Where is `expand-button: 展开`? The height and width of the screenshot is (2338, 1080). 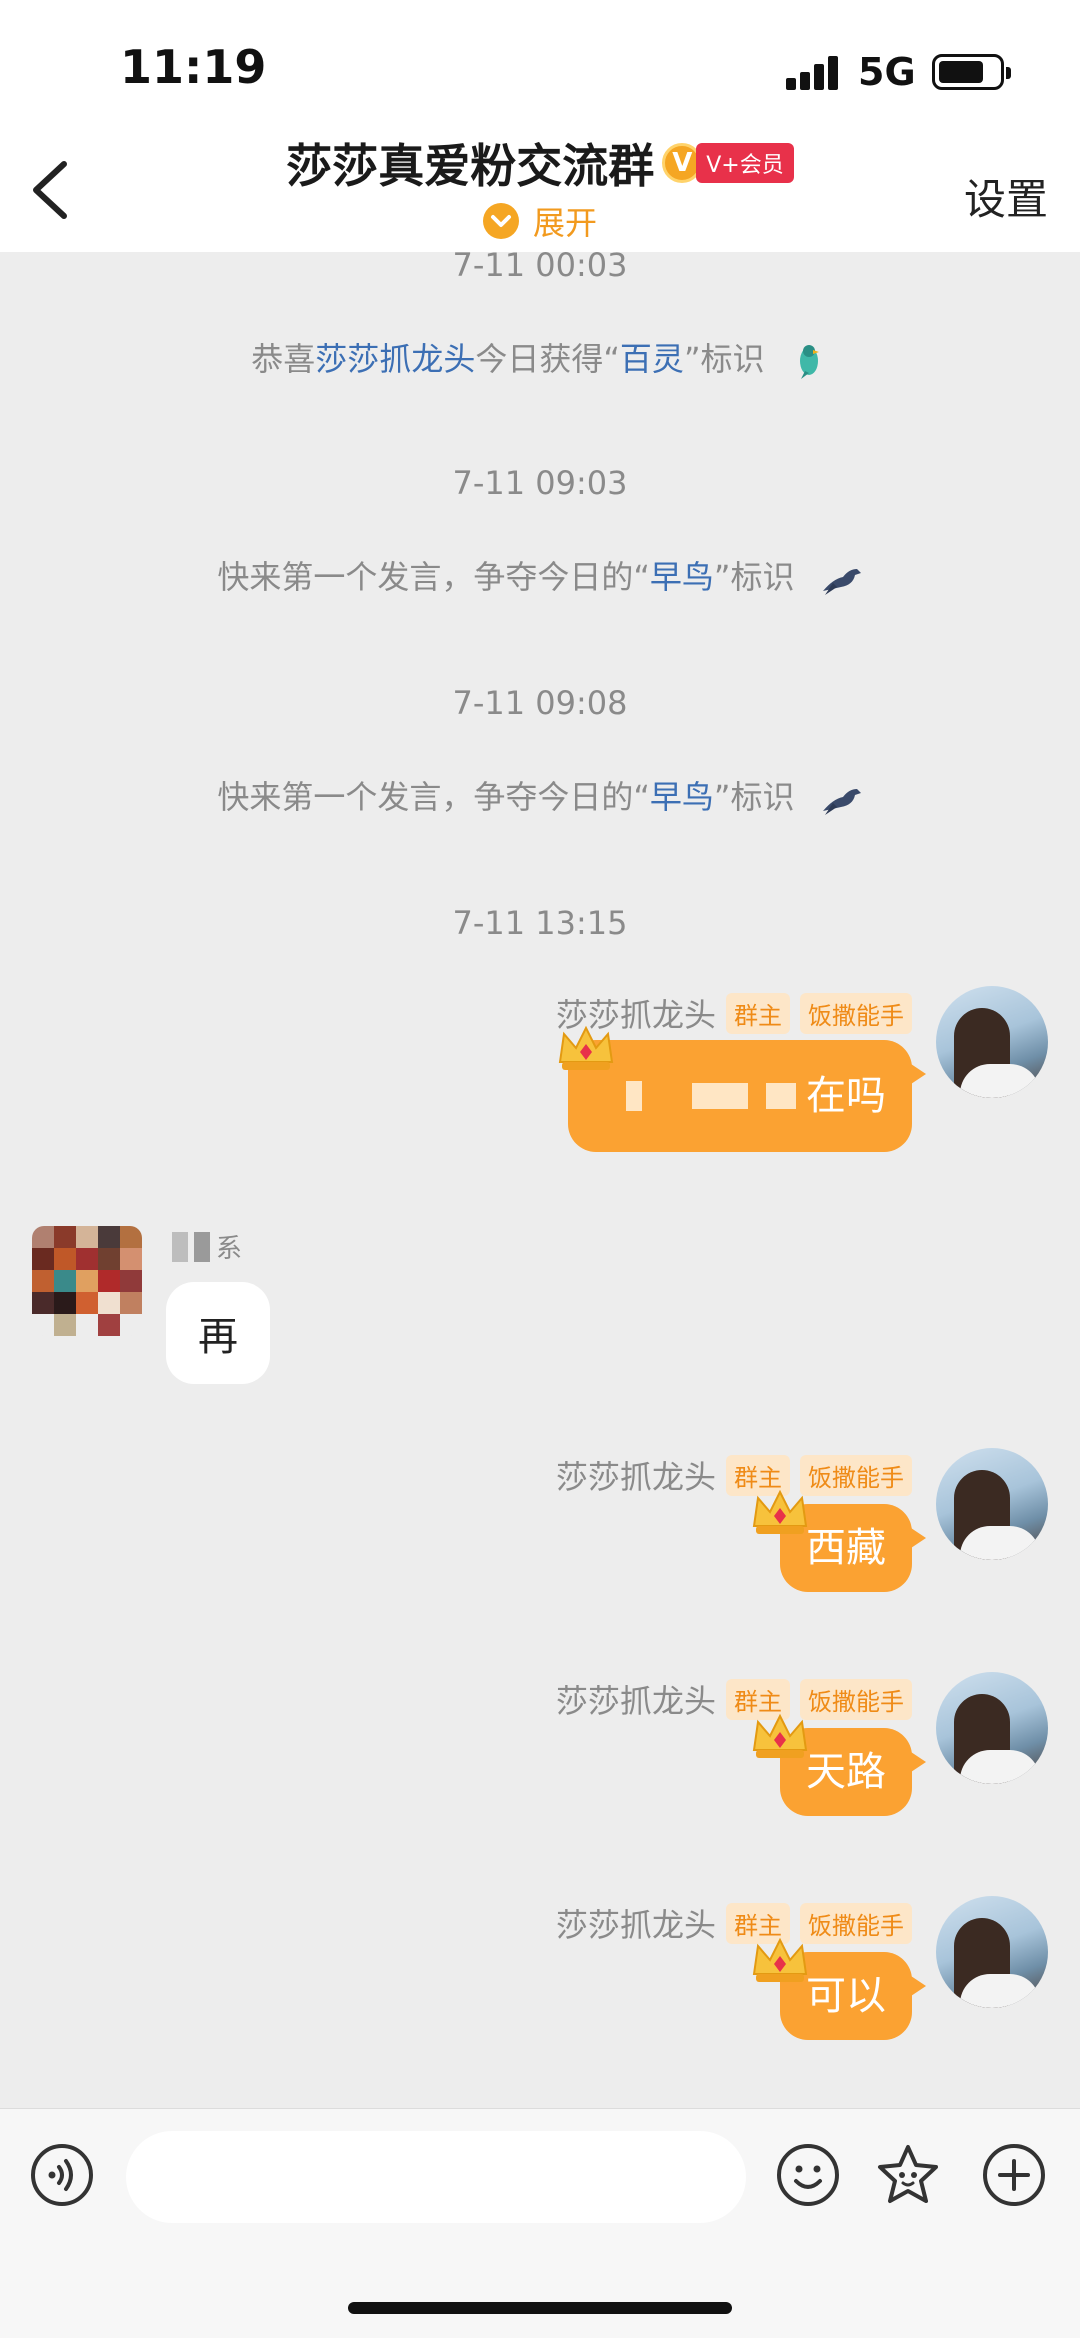
expand-button: 展开 is located at coordinates (539, 221).